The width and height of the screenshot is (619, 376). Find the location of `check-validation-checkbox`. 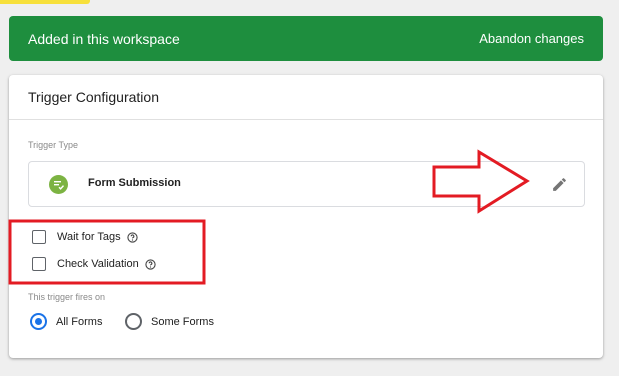

check-validation-checkbox is located at coordinates (39, 264).